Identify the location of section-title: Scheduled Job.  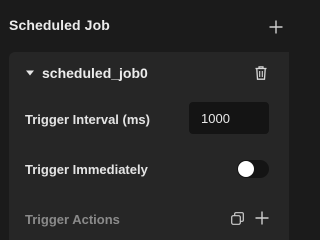
(59, 25).